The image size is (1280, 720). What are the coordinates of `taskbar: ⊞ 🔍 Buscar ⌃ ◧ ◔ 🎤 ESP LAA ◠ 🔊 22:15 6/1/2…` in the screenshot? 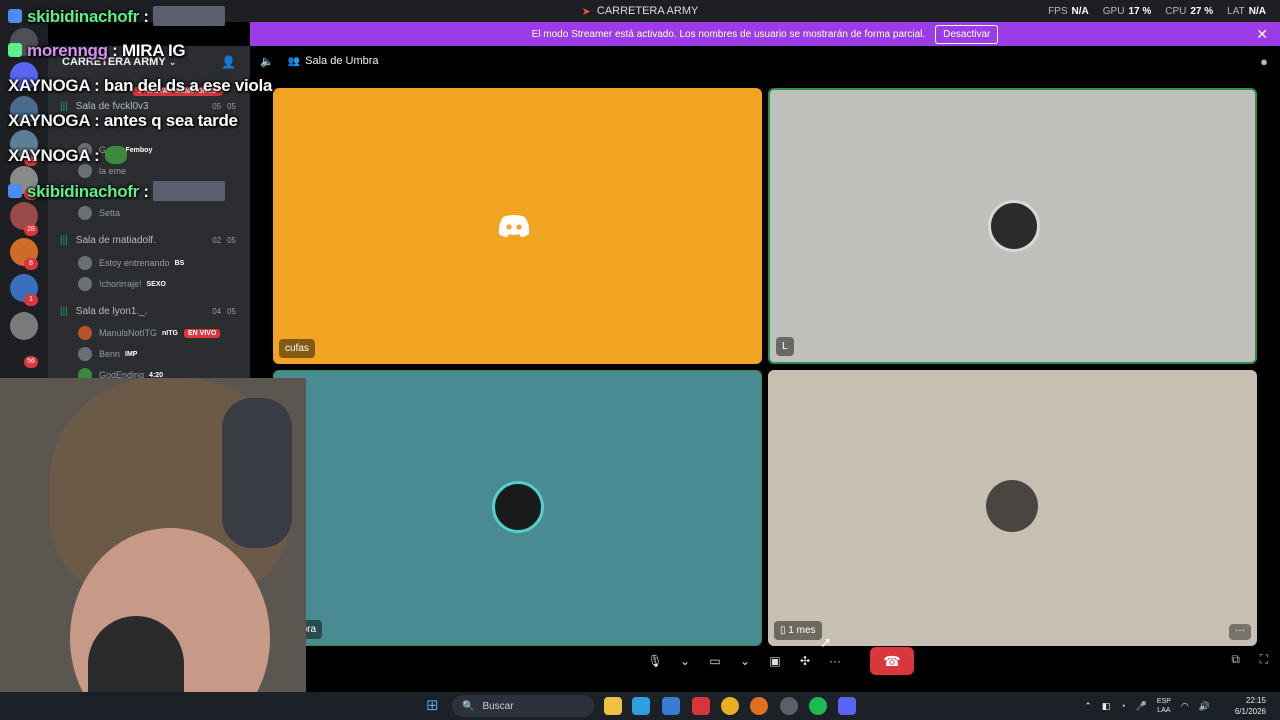 It's located at (640, 706).